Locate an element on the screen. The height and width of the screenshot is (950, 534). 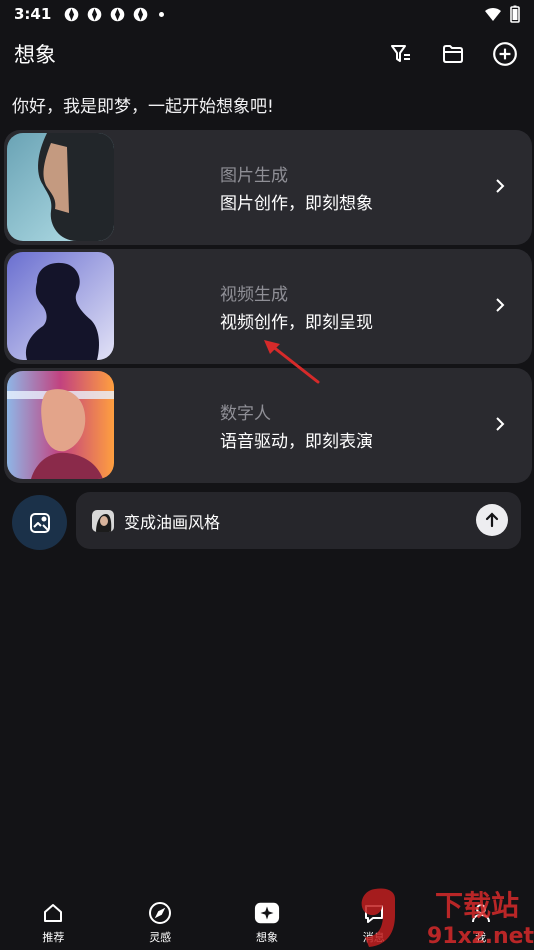
nav-label: 想象 is located at coordinates (266, 937).